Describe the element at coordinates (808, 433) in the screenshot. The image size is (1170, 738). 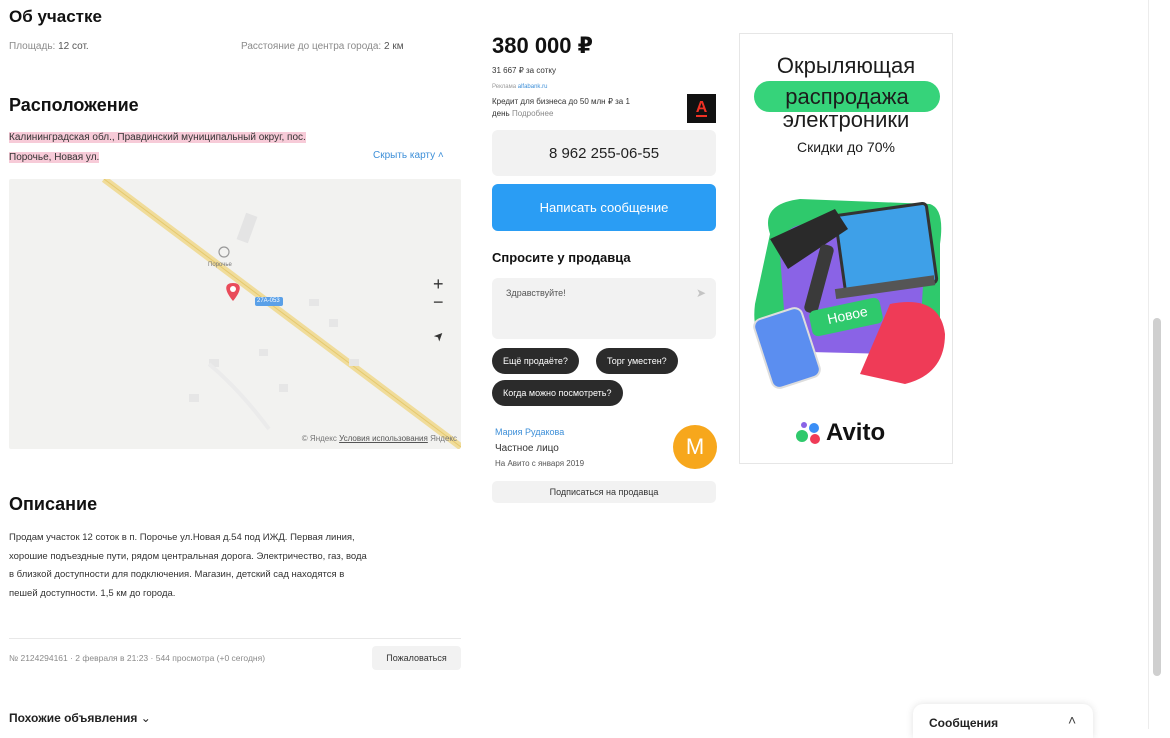
I see `avito-dots-icon` at that location.